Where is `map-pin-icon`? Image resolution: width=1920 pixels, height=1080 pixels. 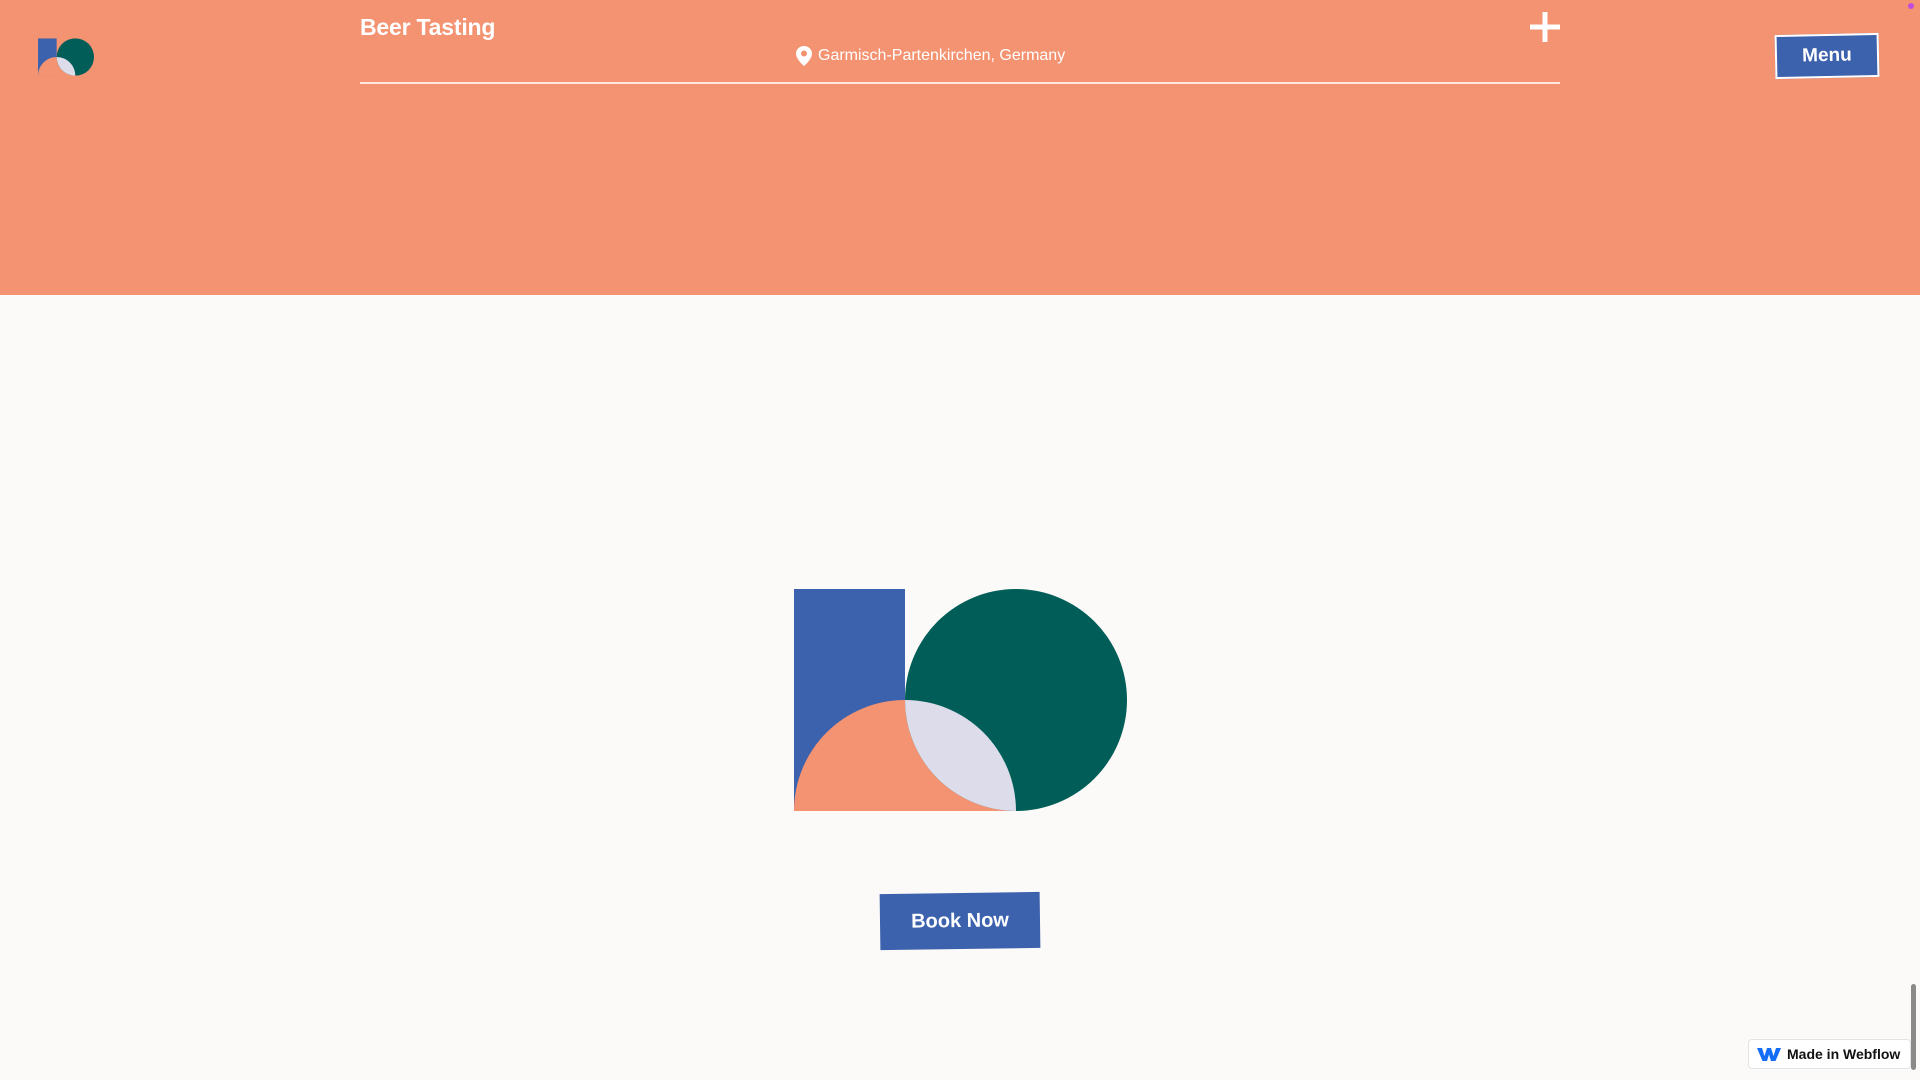
map-pin-icon is located at coordinates (804, 56).